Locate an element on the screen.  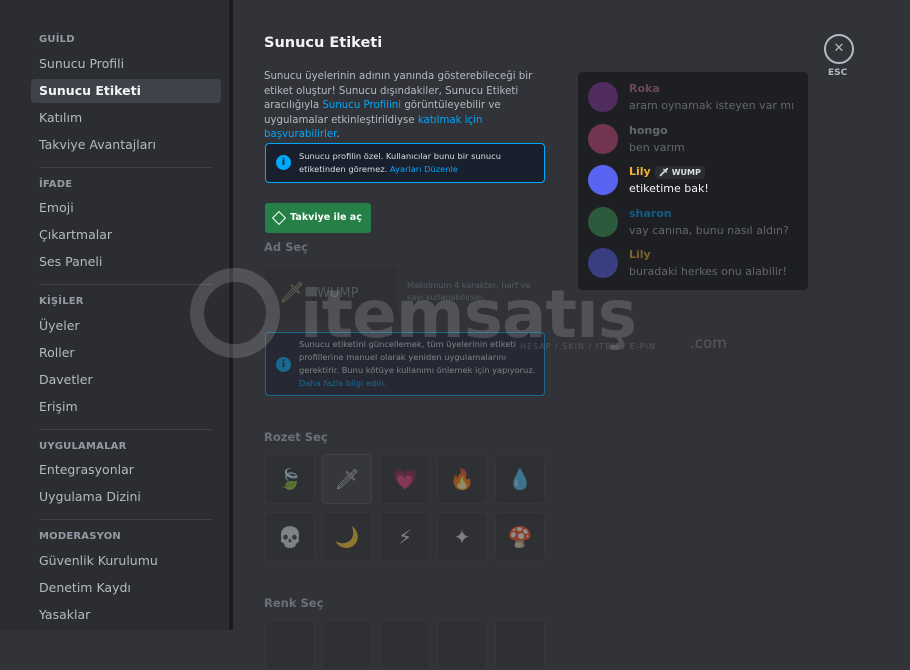
sidebar-item-members: Üyeler is located at coordinates (126, 326).